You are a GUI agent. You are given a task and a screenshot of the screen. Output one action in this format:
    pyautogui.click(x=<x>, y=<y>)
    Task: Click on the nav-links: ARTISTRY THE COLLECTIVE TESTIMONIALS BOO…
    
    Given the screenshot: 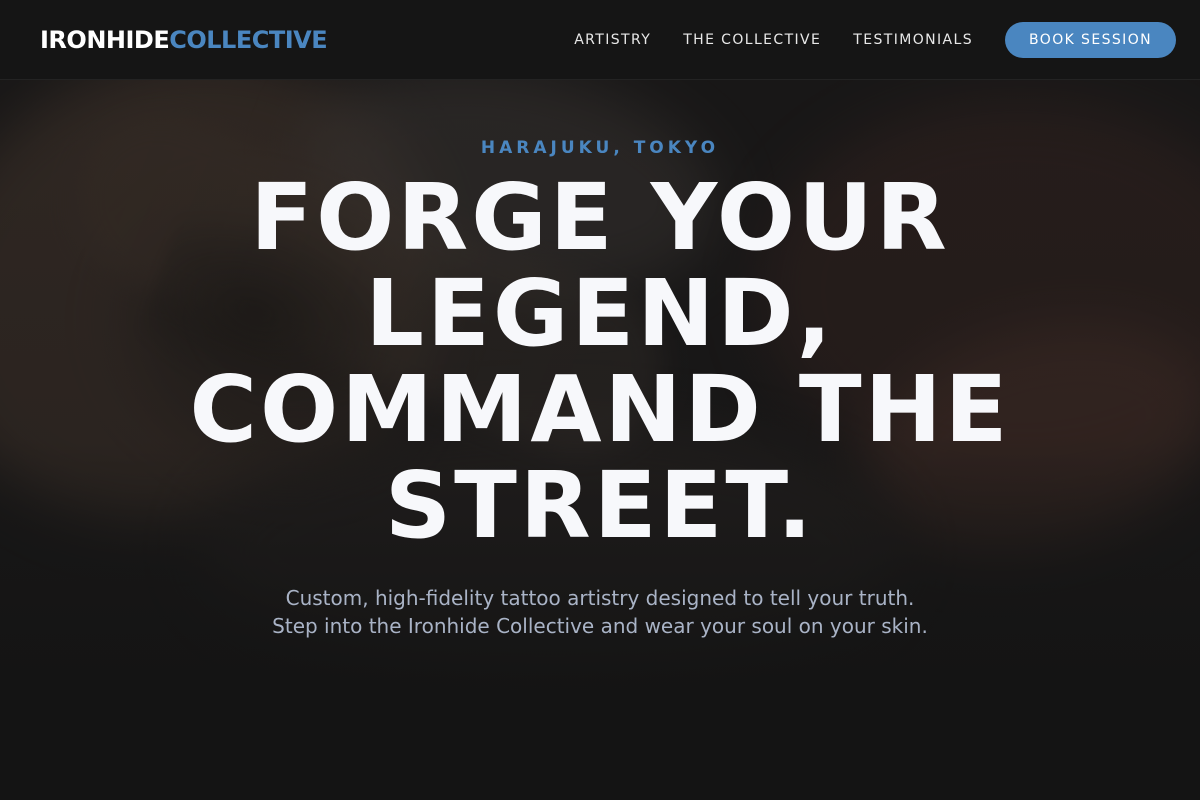 What is the action you would take?
    pyautogui.click(x=875, y=40)
    